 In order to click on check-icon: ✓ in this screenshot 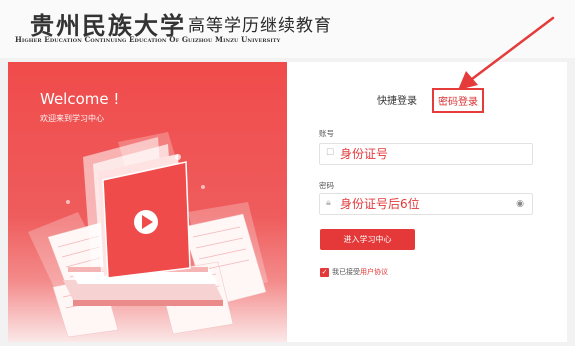, I will do `click(324, 272)`.